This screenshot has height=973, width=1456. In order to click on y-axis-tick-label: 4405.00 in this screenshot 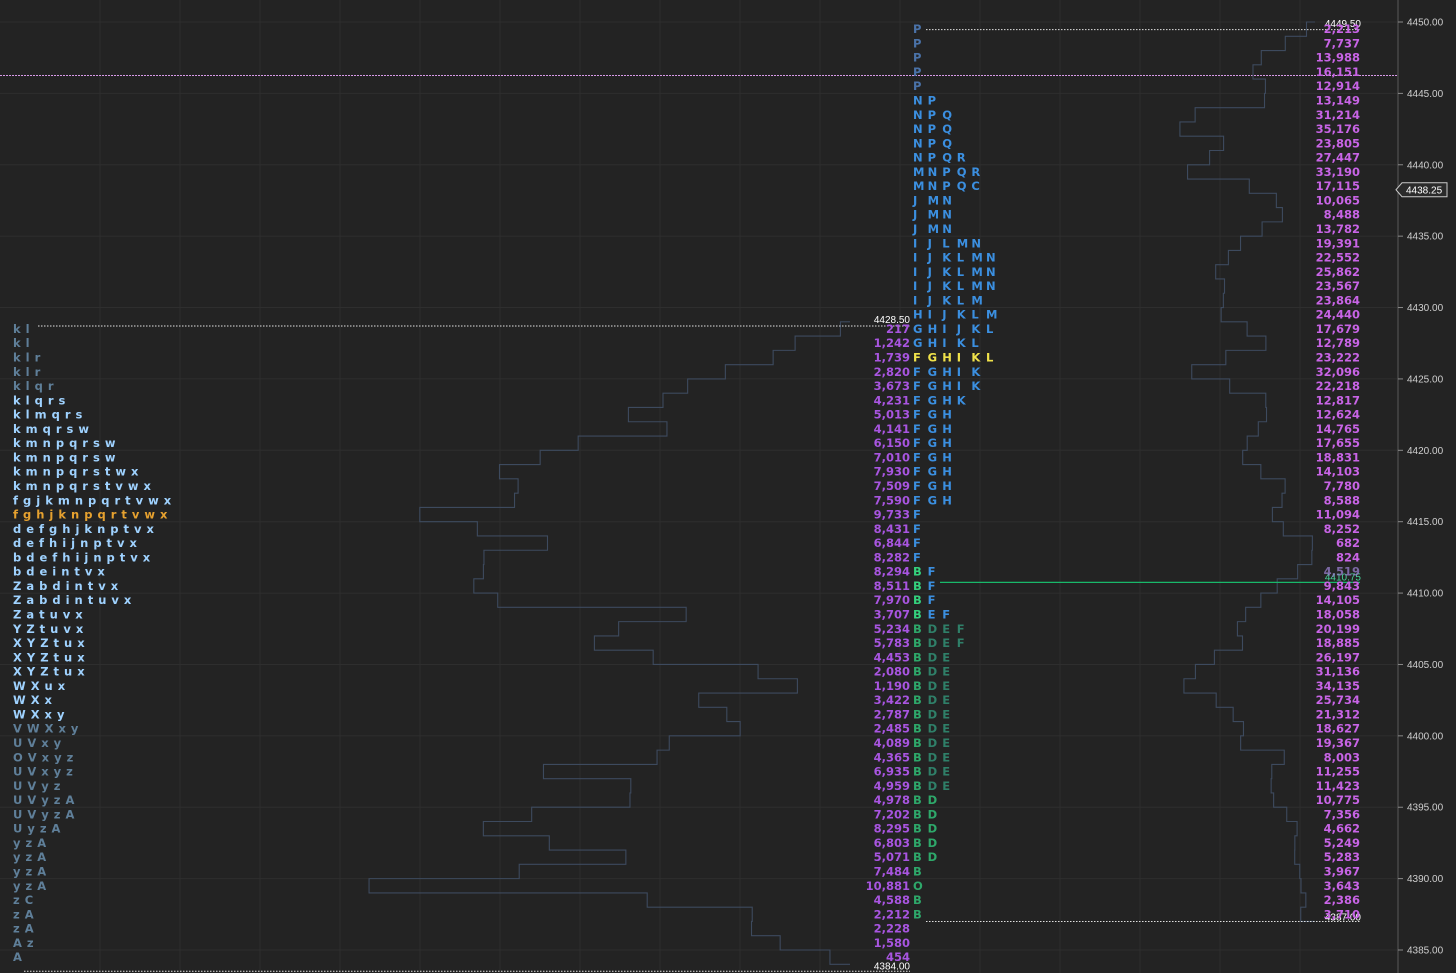, I will do `click(1425, 665)`.